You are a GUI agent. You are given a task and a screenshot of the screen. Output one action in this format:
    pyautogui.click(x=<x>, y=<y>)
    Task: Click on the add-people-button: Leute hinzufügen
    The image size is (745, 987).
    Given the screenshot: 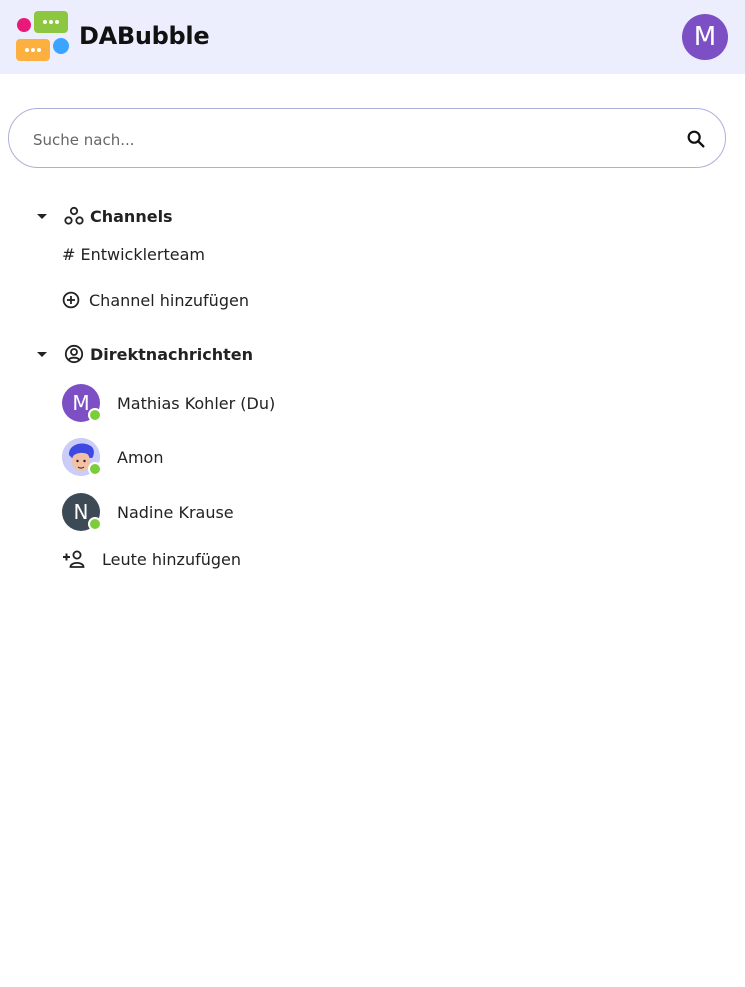 What is the action you would take?
    pyautogui.click(x=151, y=559)
    